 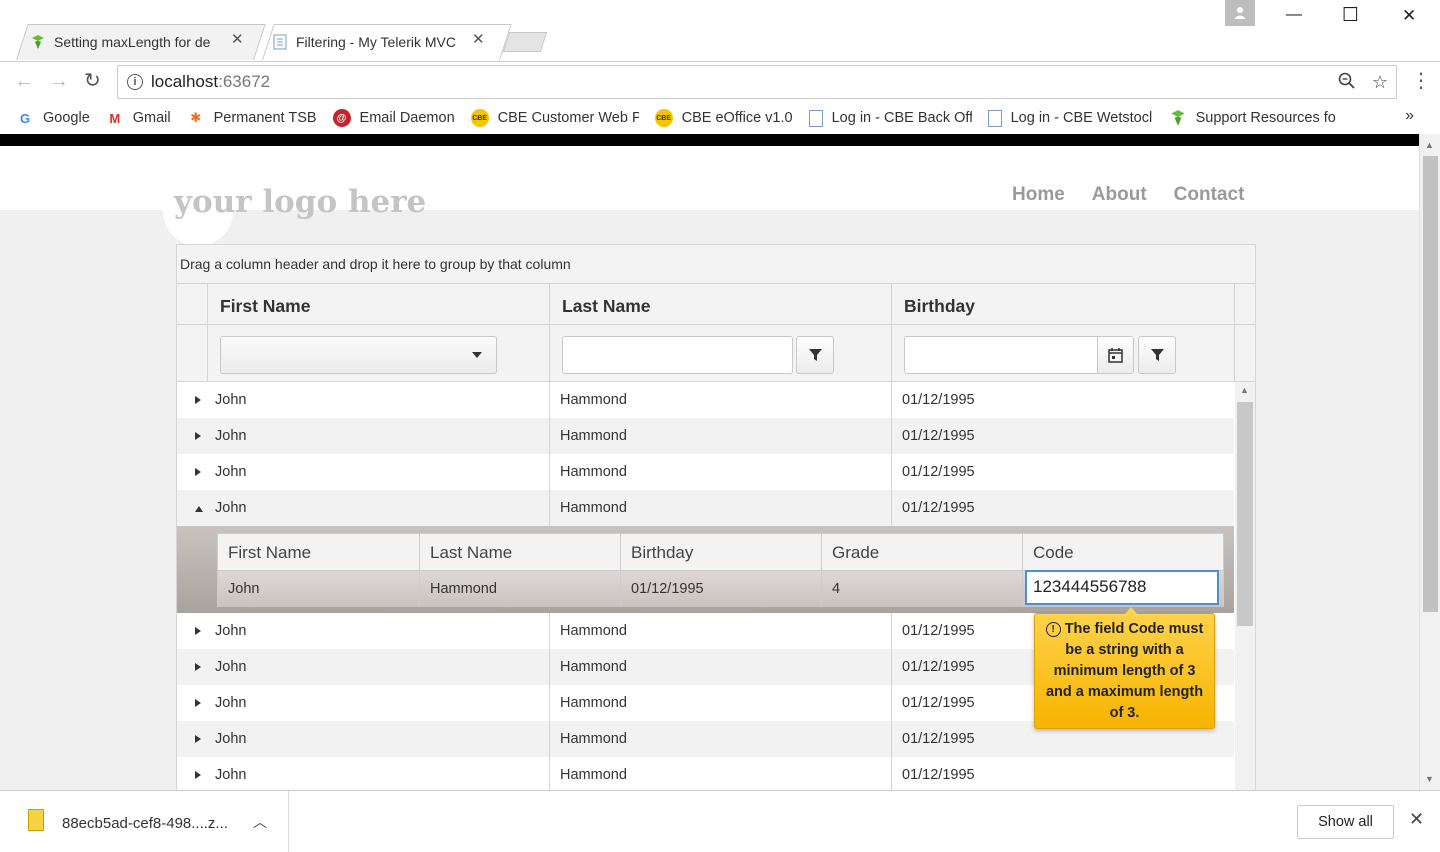 I want to click on detail-header-last-name: Last Name, so click(x=520, y=552).